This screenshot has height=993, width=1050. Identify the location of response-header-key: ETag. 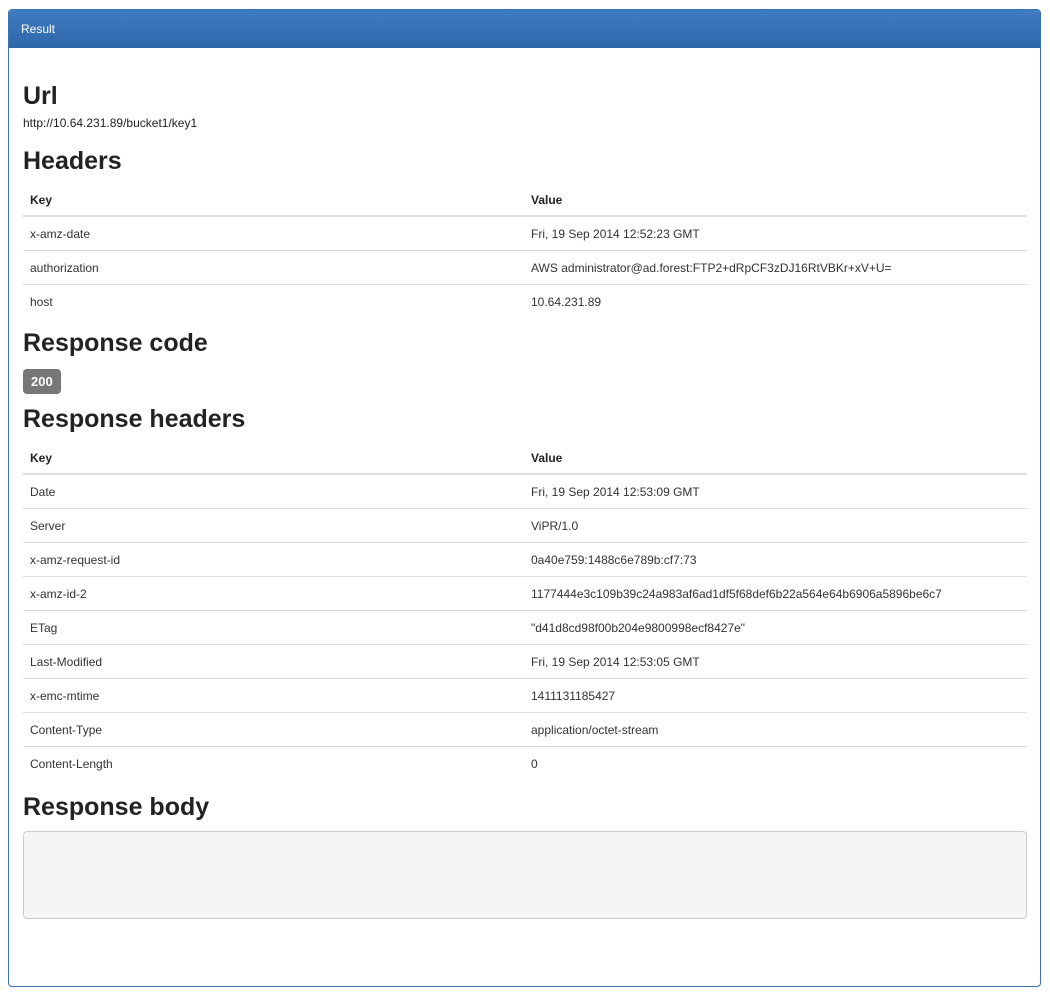
(273, 627).